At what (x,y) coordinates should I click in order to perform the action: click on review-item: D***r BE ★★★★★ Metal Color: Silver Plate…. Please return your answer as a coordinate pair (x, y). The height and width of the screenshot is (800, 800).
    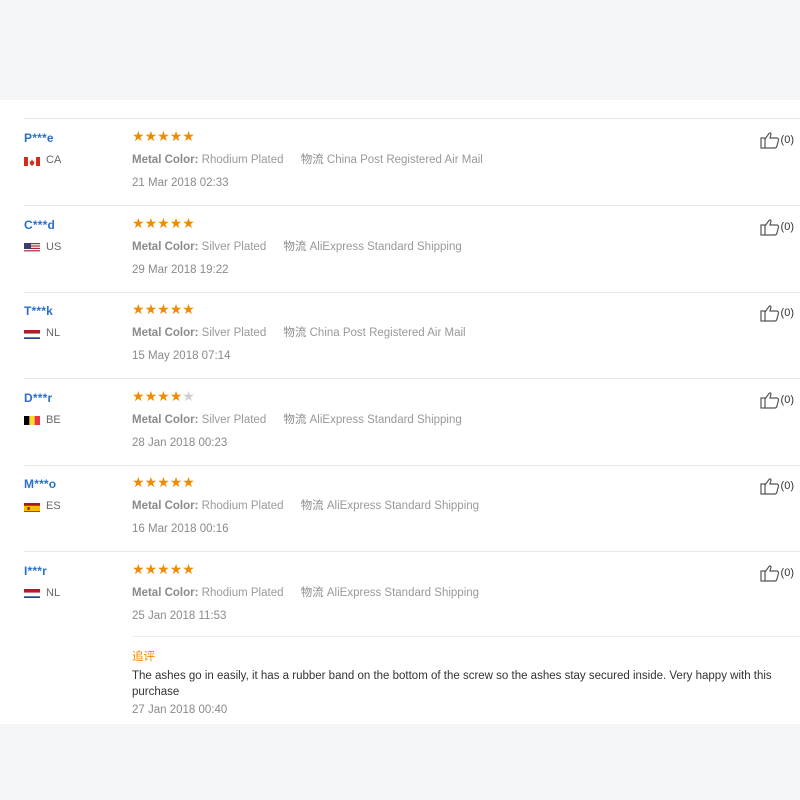
    Looking at the image, I should click on (412, 422).